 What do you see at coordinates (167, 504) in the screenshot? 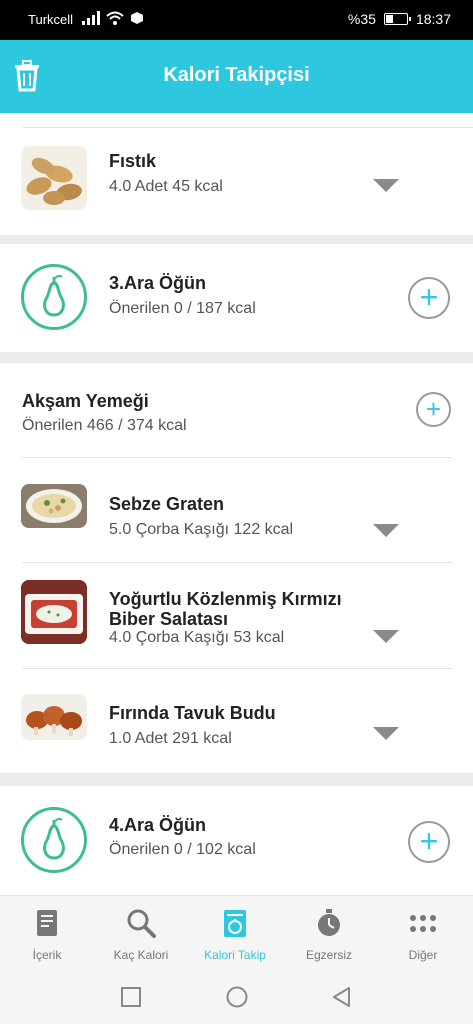
I see `food-name: Sebze Graten` at bounding box center [167, 504].